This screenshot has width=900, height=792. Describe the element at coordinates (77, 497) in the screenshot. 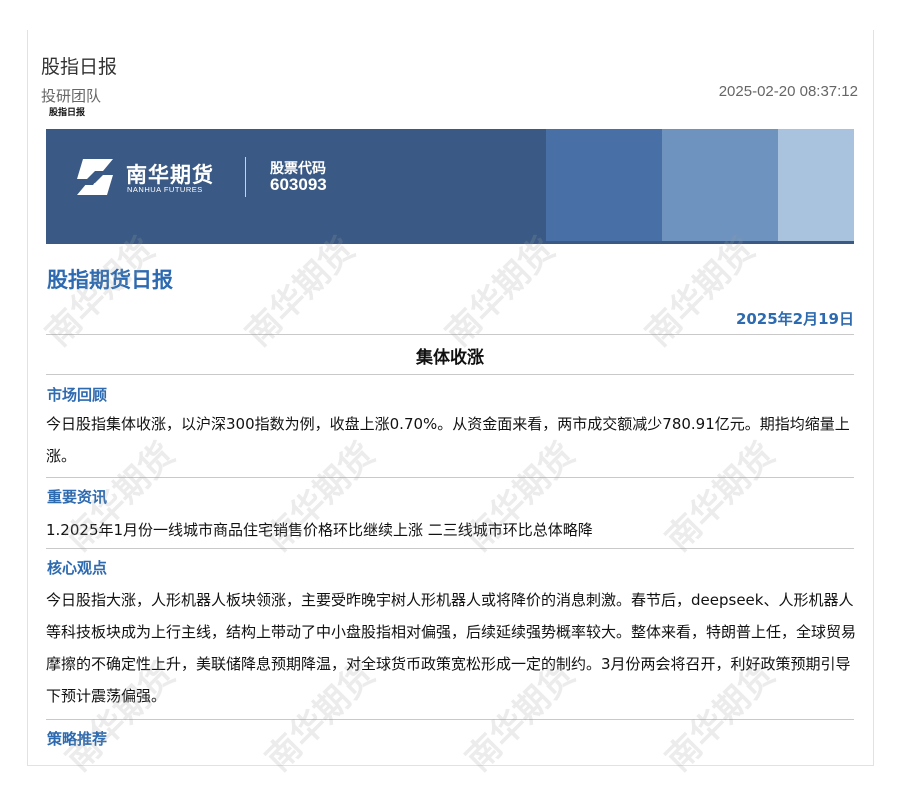

I see `section-heading-news: 重要资讯` at that location.